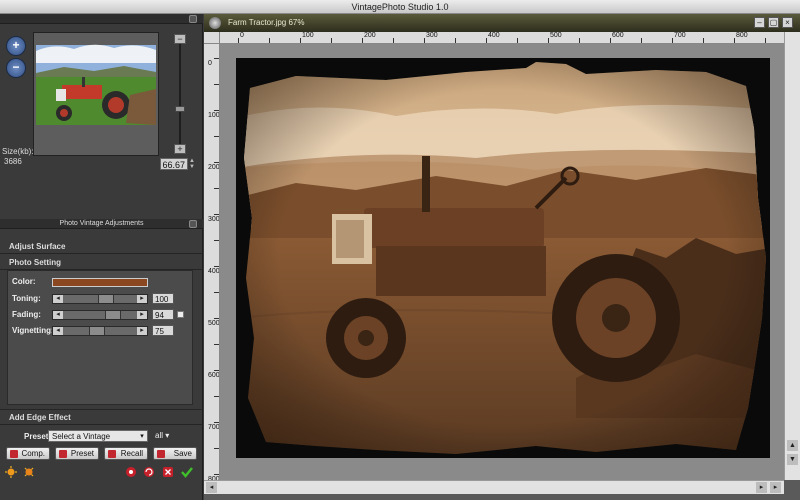  Describe the element at coordinates (101, 19) in the screenshot. I see `navigator-header` at that location.